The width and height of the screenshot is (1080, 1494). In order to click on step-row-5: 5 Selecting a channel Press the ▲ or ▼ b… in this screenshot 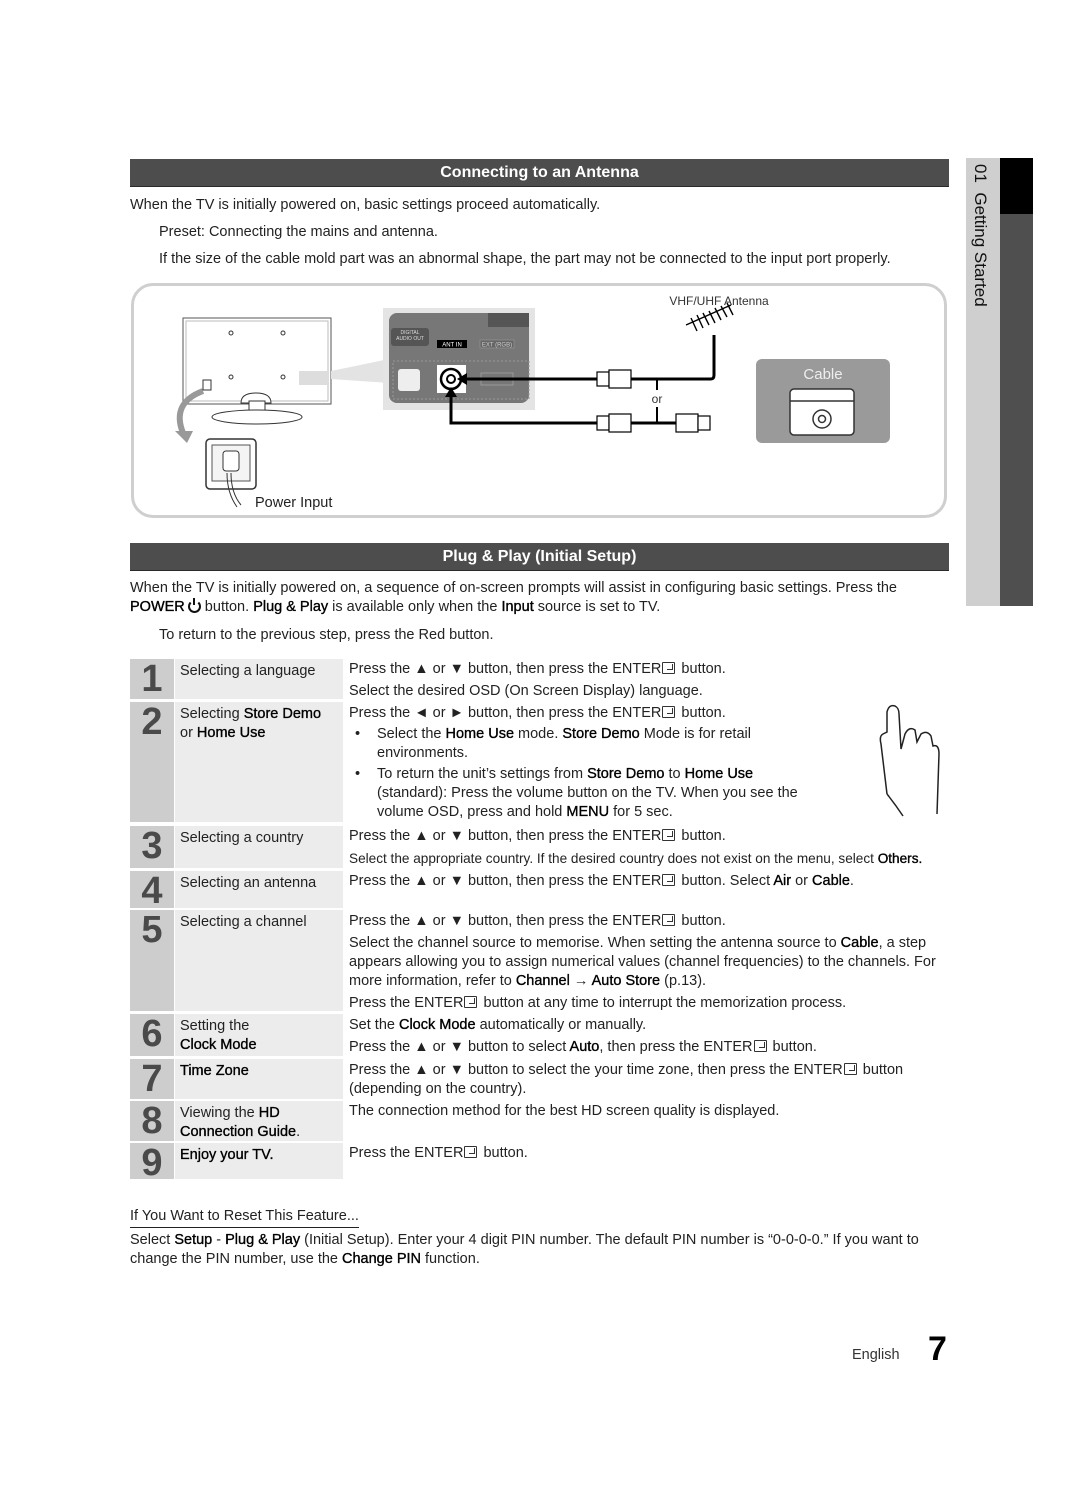, I will do `click(540, 960)`.